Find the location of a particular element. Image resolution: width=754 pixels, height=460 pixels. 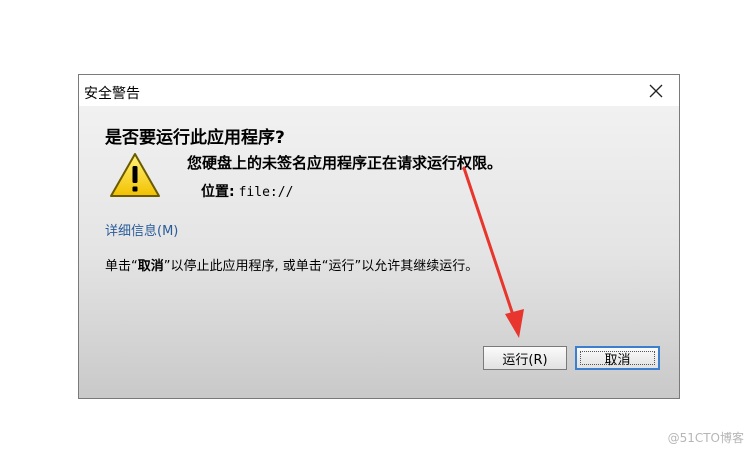

dialog-message: 您硬盘上的未签名应用程序正在请求运行权限。 is located at coordinates (345, 163).